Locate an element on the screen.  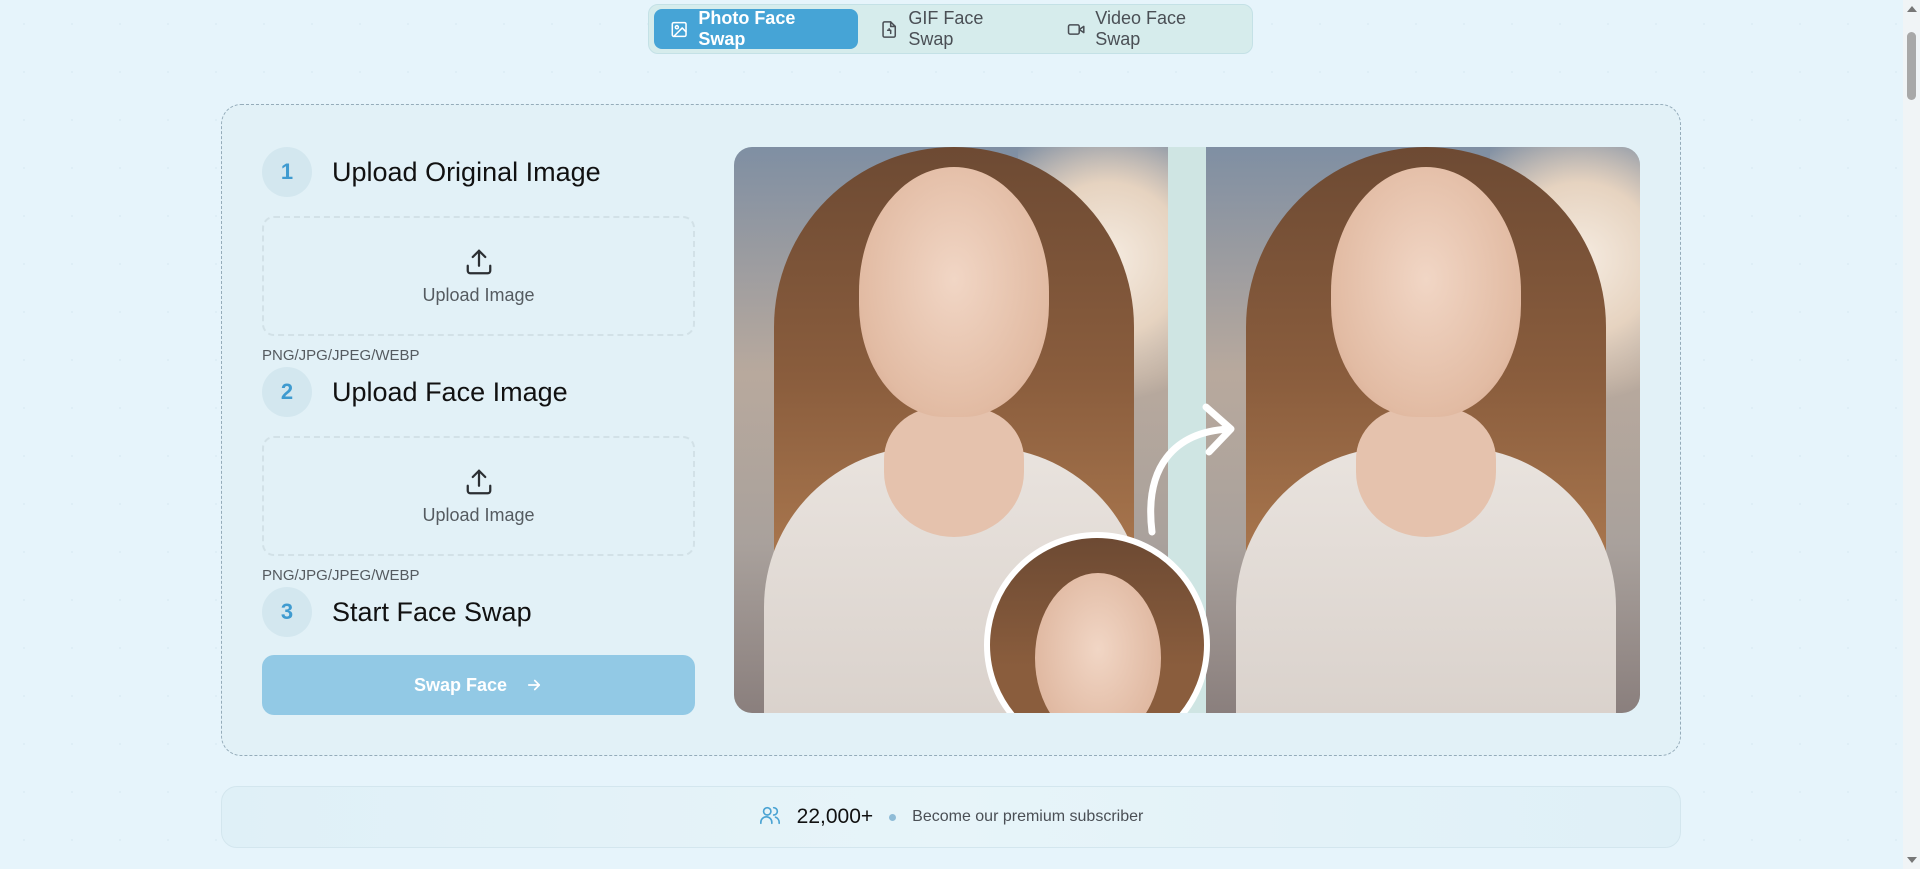
step-title: Upload Original Image is located at coordinates (466, 171).